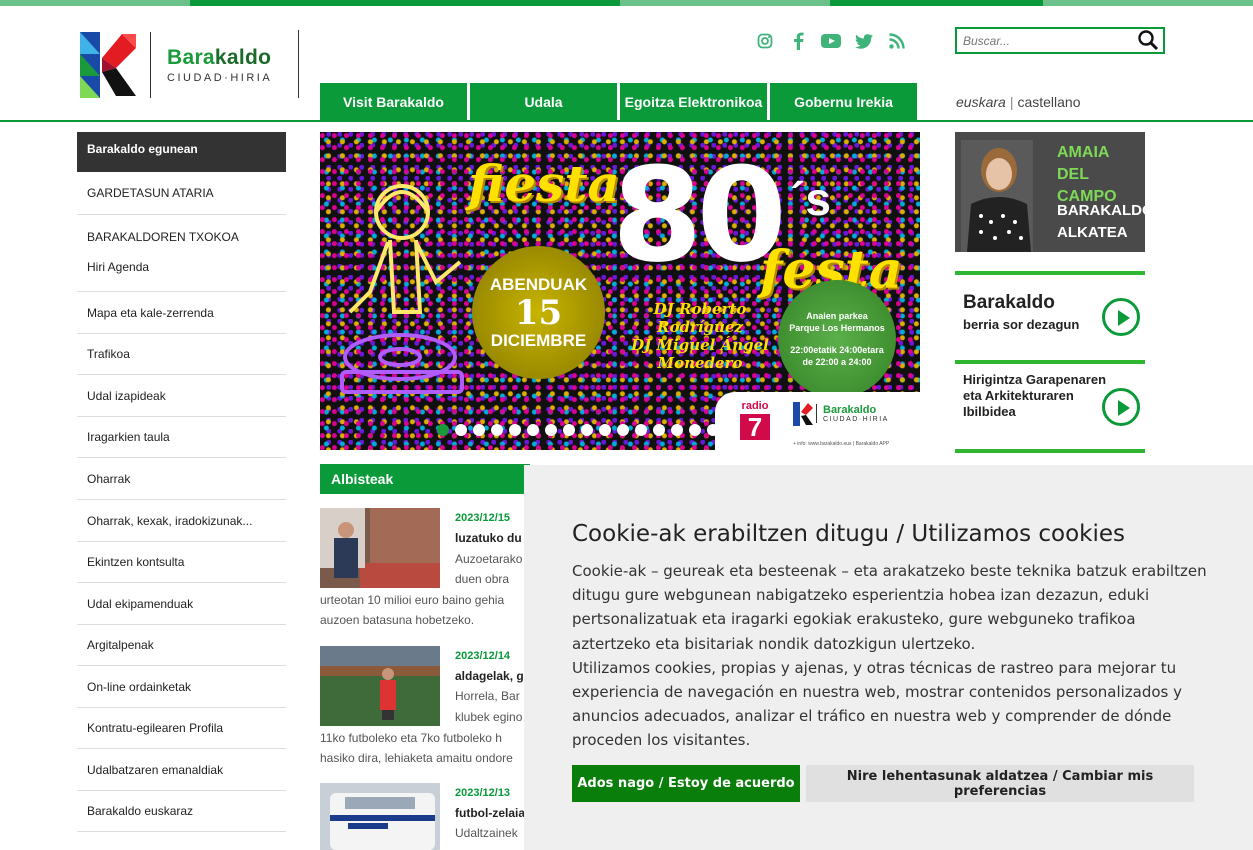  I want to click on youtube-icon, so click(830, 41).